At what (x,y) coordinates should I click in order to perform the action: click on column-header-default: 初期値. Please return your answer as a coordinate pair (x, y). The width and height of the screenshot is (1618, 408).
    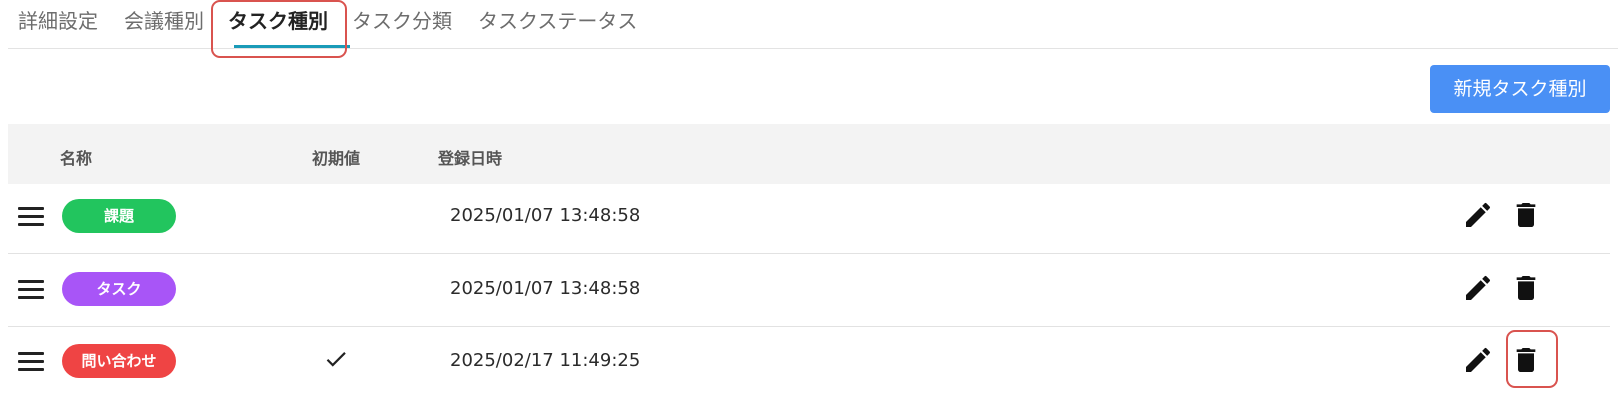
    Looking at the image, I should click on (336, 158).